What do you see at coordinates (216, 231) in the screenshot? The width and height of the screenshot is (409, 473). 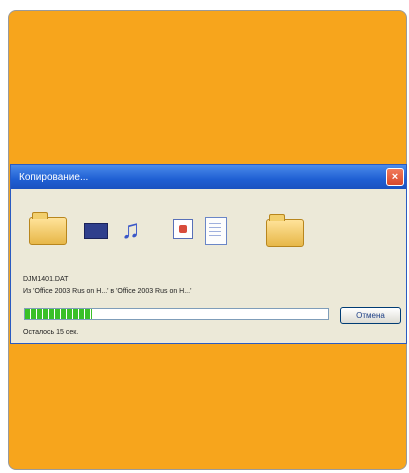 I see `document-icon` at bounding box center [216, 231].